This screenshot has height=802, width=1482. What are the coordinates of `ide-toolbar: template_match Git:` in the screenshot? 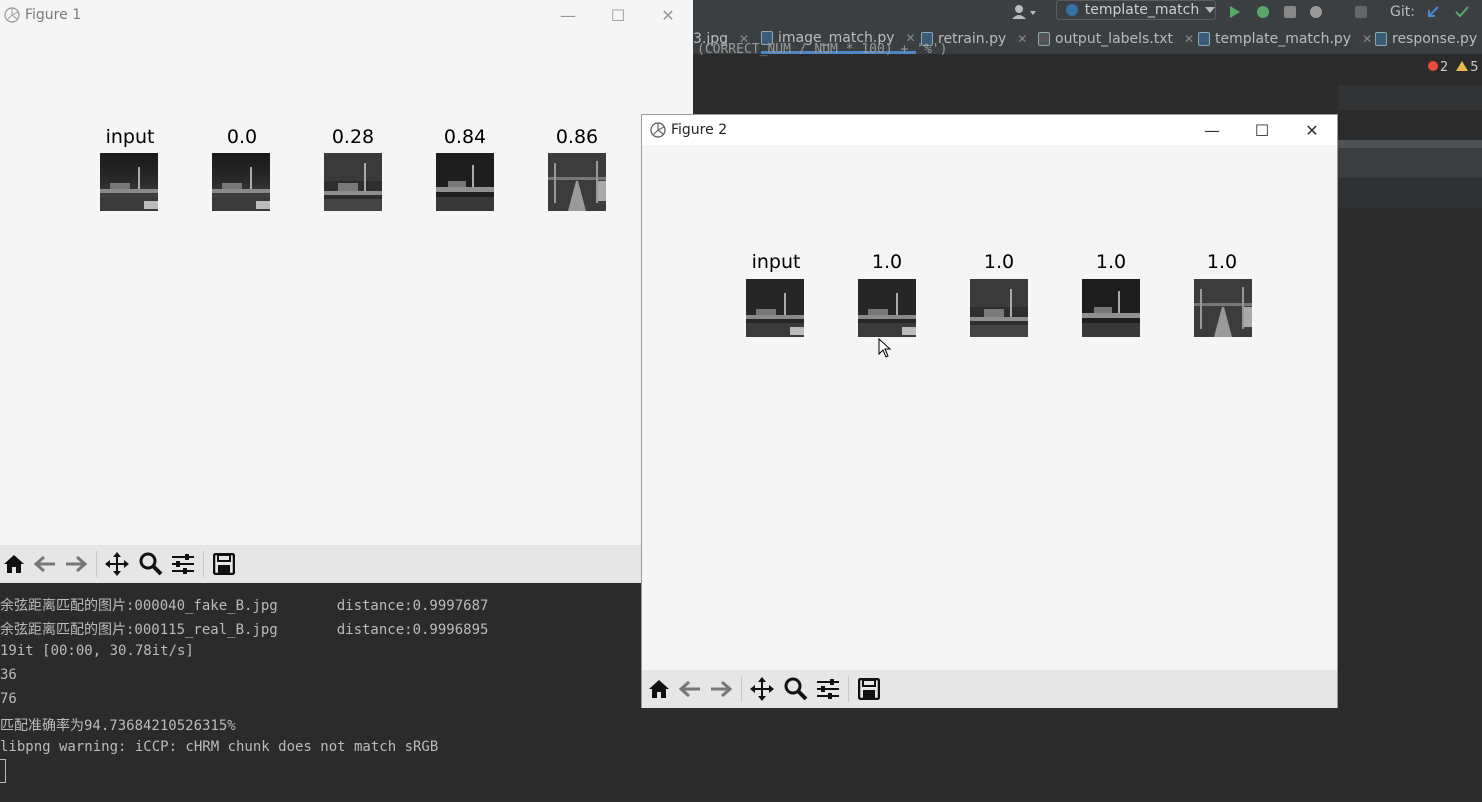 It's located at (1087, 12).